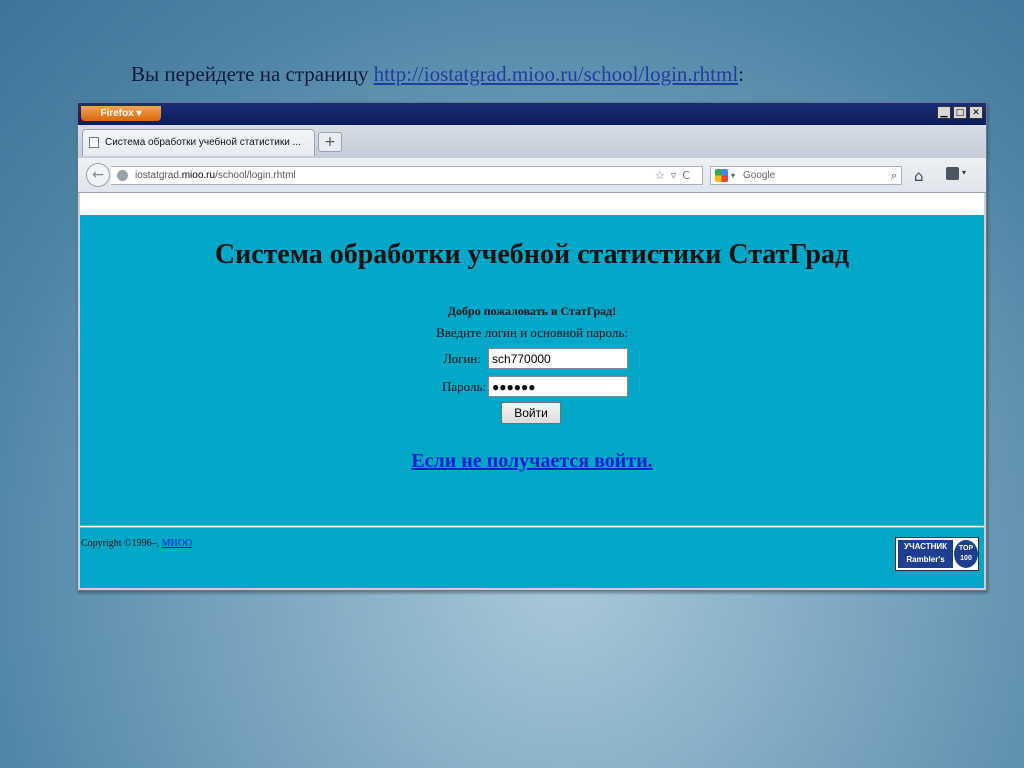  I want to click on welcome-text: Добро пожаловать в СтатГрад!, so click(532, 311).